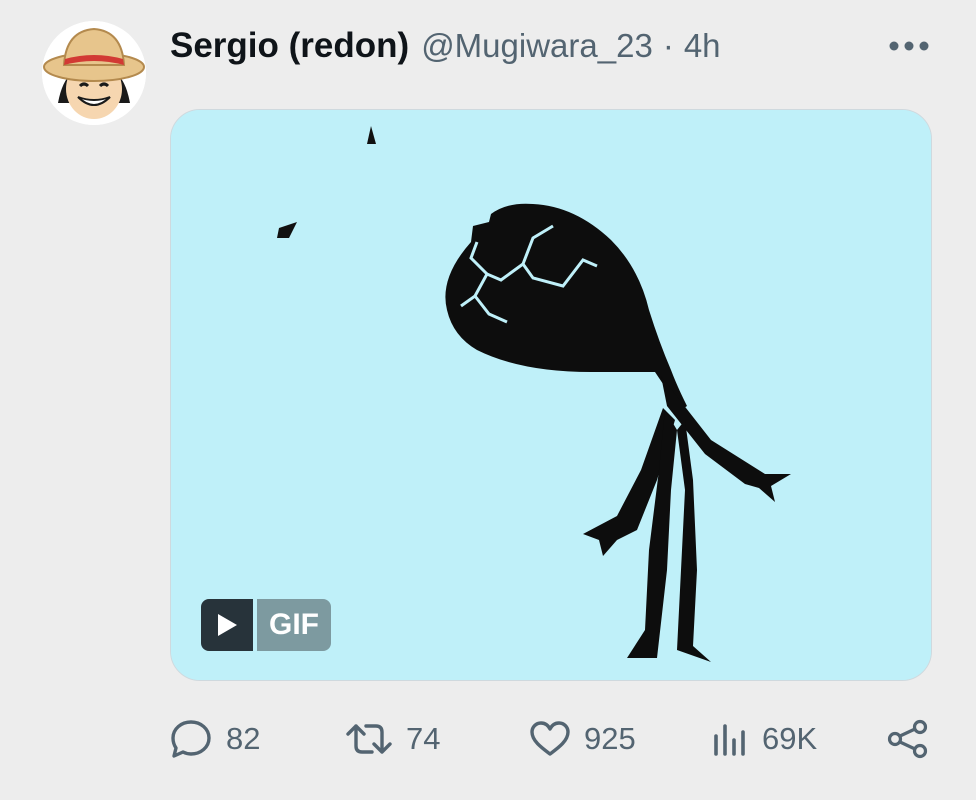 Image resolution: width=976 pixels, height=800 pixels. I want to click on author-handle: @Mugiwara_23, so click(537, 46).